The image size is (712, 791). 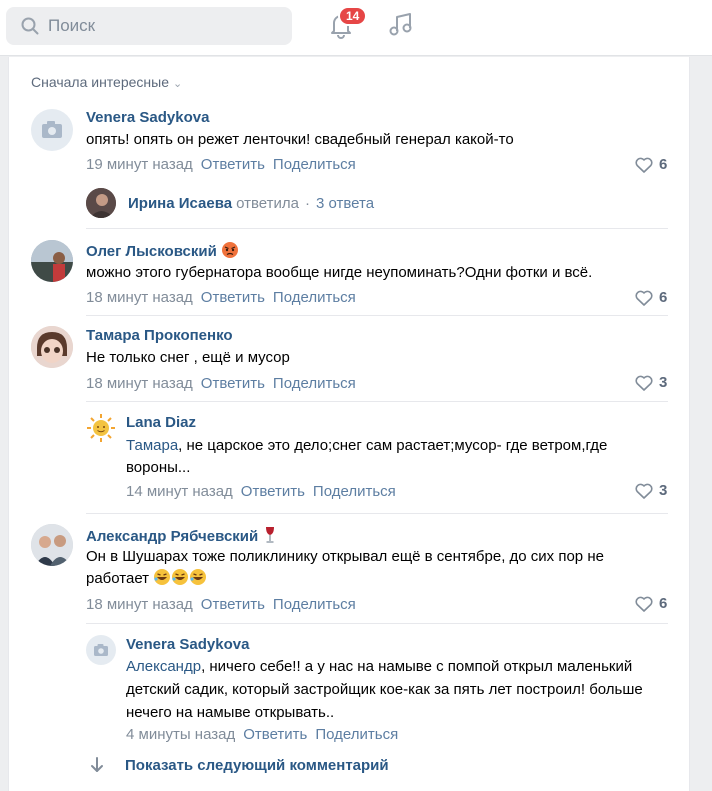 I want to click on reply-author: Lana Diaz, so click(x=161, y=422).